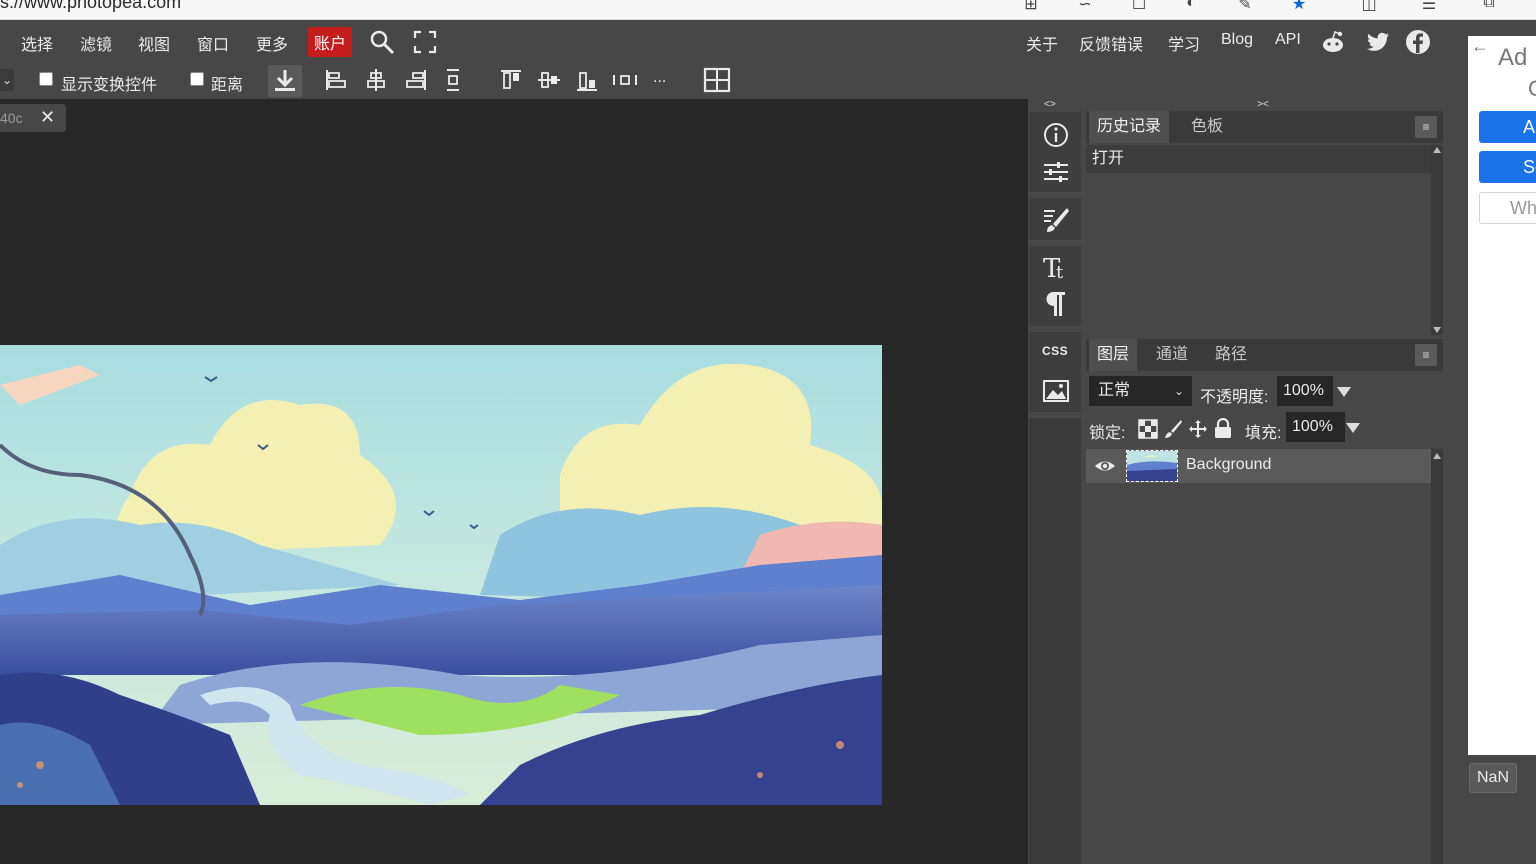 The width and height of the screenshot is (1536, 864). Describe the element at coordinates (1231, 355) in the screenshot. I see `tab-paths: 路径` at that location.